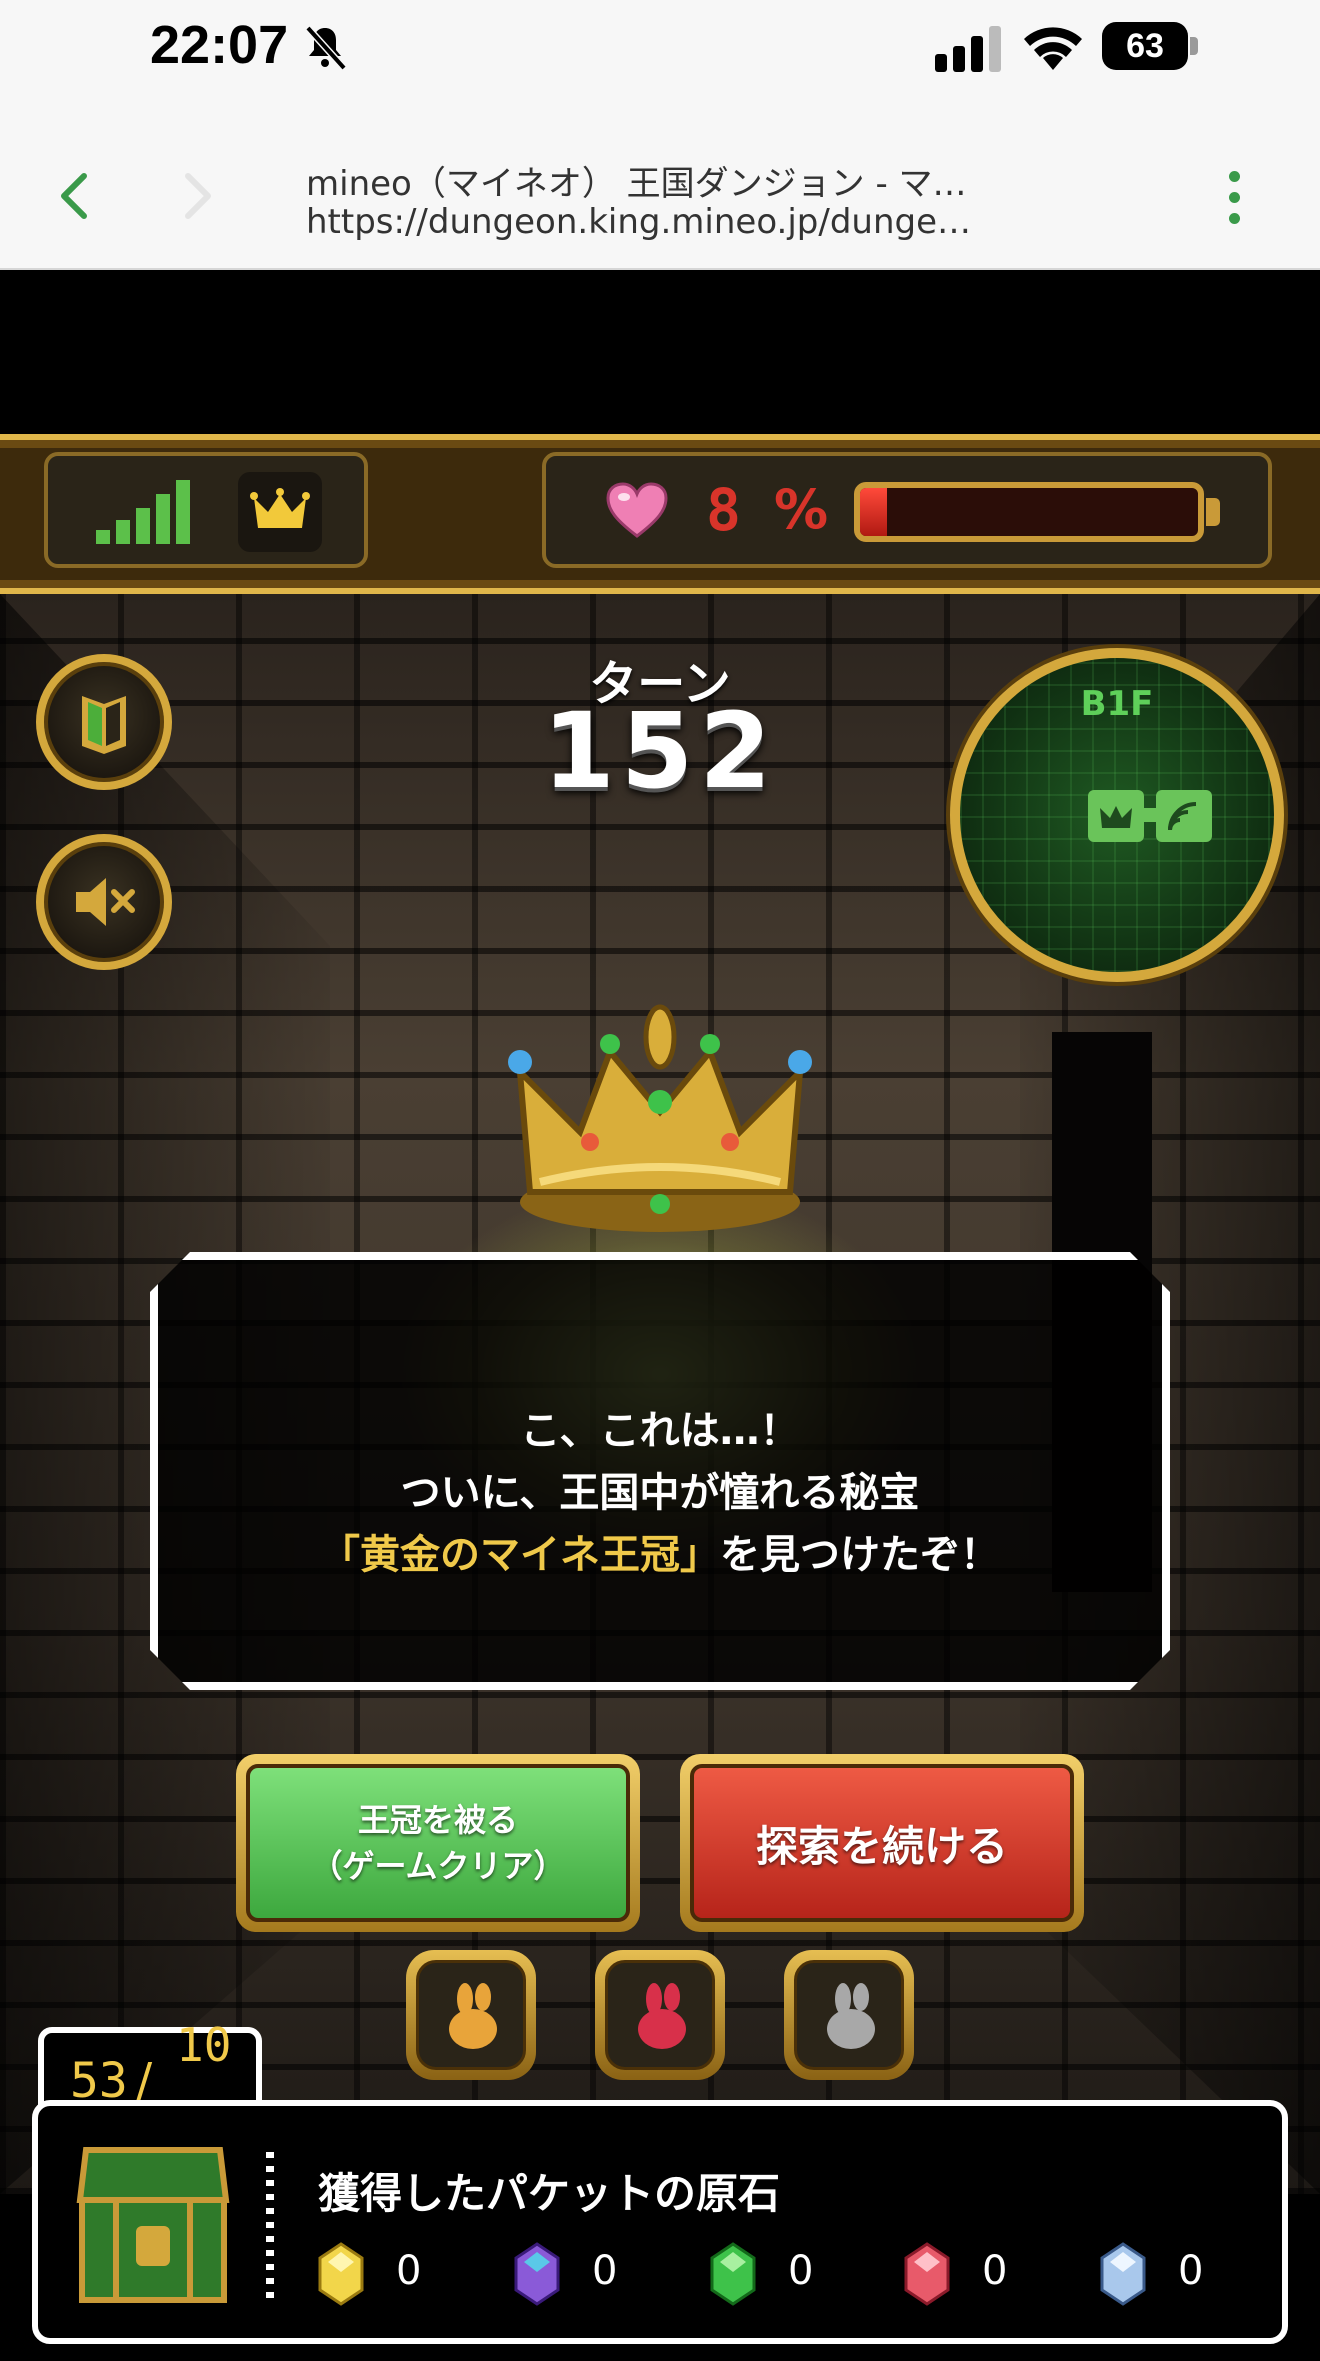 The image size is (1320, 2361). I want to click on status-panel, so click(206, 510).